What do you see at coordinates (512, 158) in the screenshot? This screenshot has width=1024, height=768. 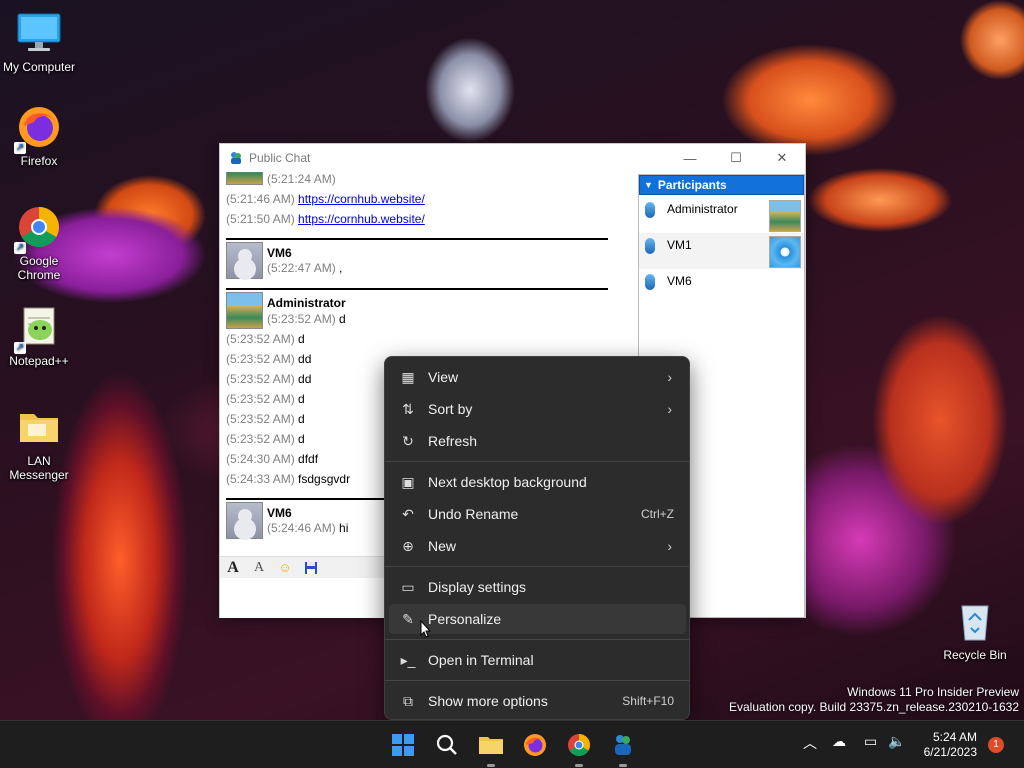 I see `window-titlebar: Public Chat — ☐ ✕` at bounding box center [512, 158].